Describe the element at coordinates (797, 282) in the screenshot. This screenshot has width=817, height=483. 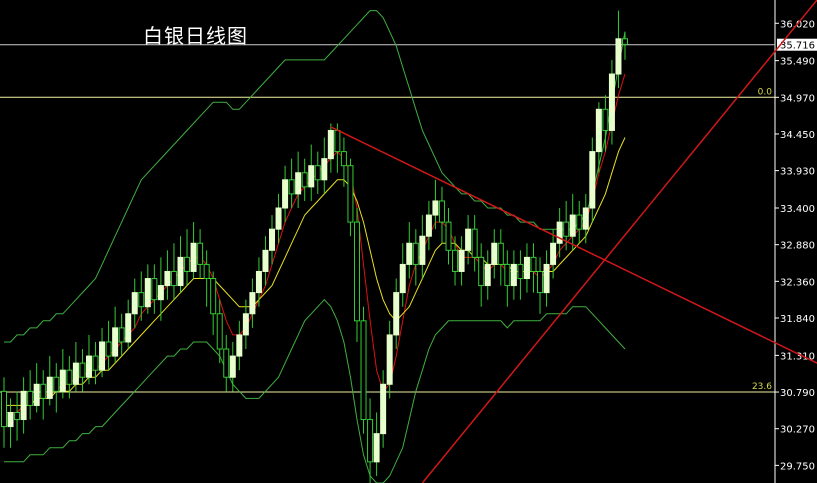
I see `y-tick-label: 32.360` at that location.